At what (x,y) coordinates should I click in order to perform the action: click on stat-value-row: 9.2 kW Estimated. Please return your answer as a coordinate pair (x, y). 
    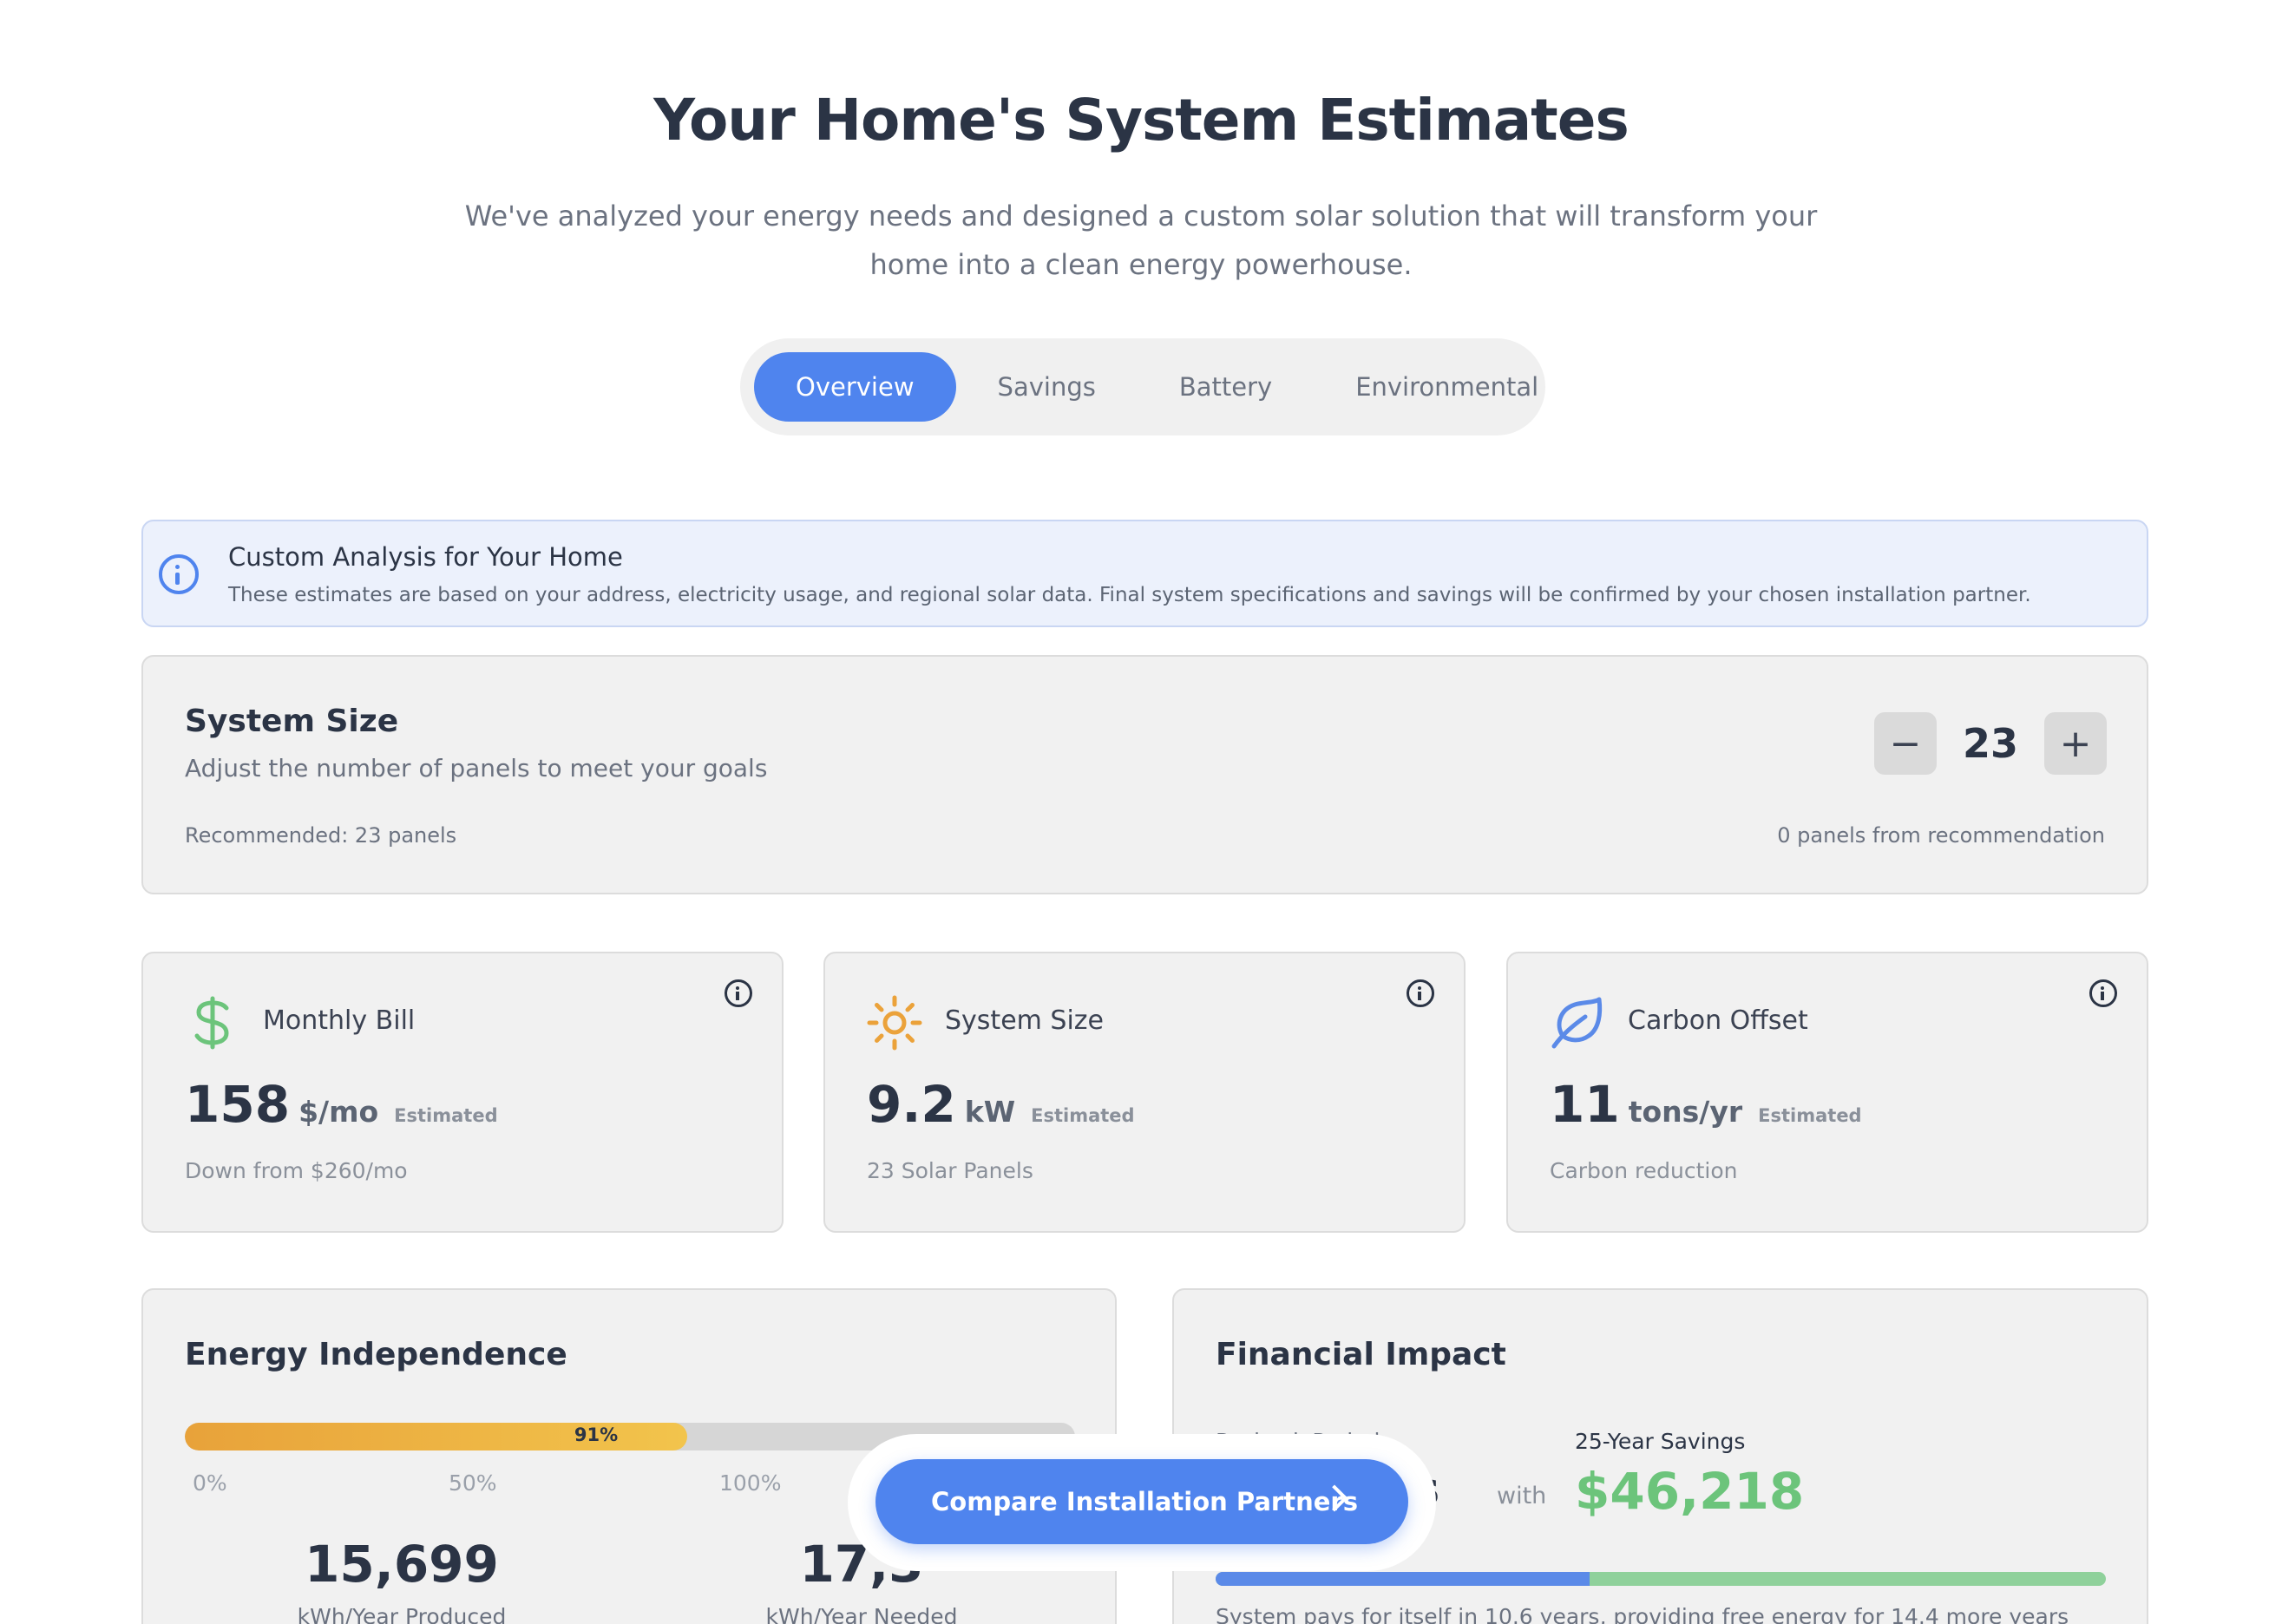
    Looking at the image, I should click on (1001, 1104).